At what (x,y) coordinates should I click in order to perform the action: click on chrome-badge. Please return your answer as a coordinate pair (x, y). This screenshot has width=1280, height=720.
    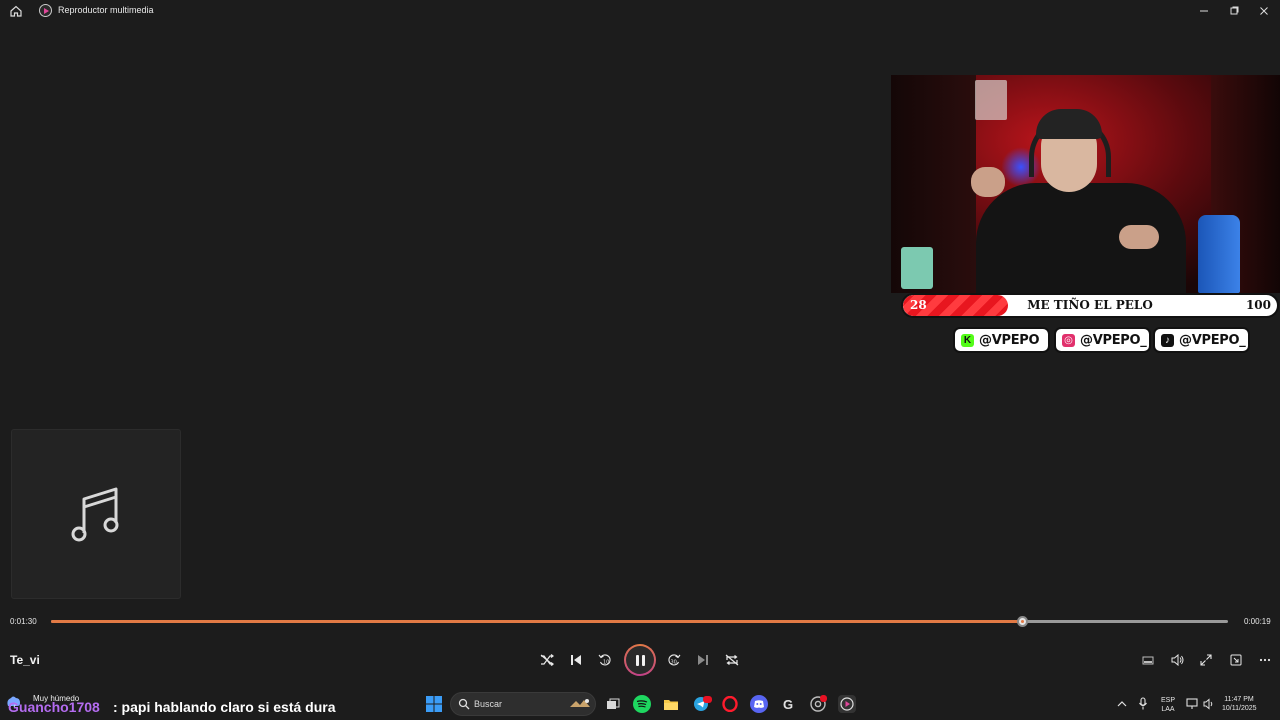
    Looking at the image, I should click on (823, 698).